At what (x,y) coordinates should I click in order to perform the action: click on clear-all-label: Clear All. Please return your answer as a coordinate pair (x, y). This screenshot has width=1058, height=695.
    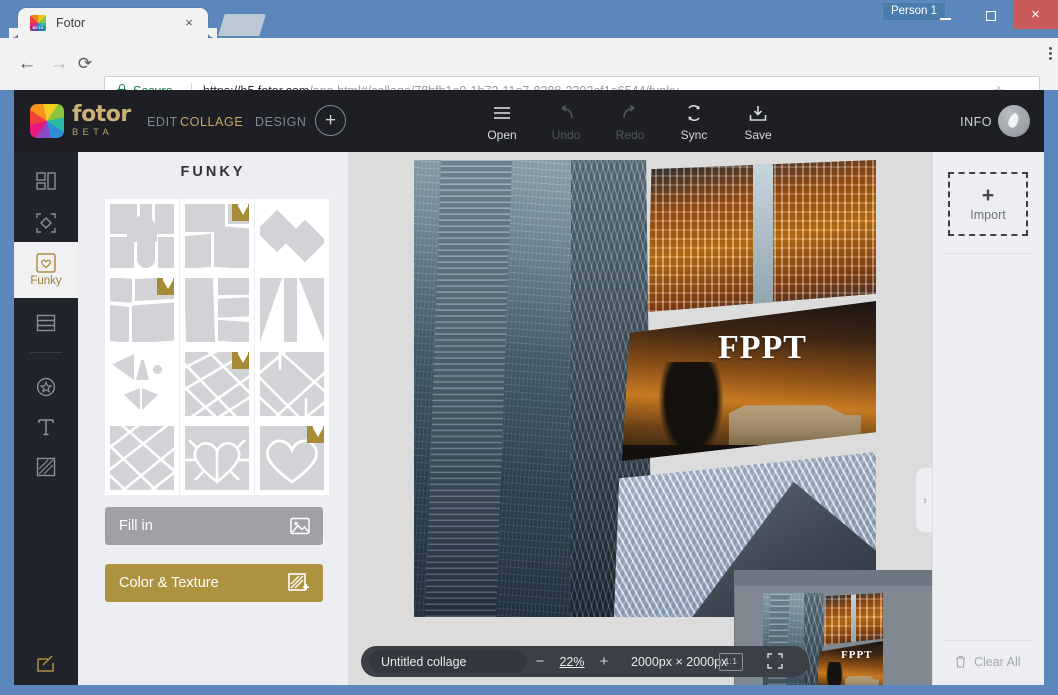
    Looking at the image, I should click on (997, 662).